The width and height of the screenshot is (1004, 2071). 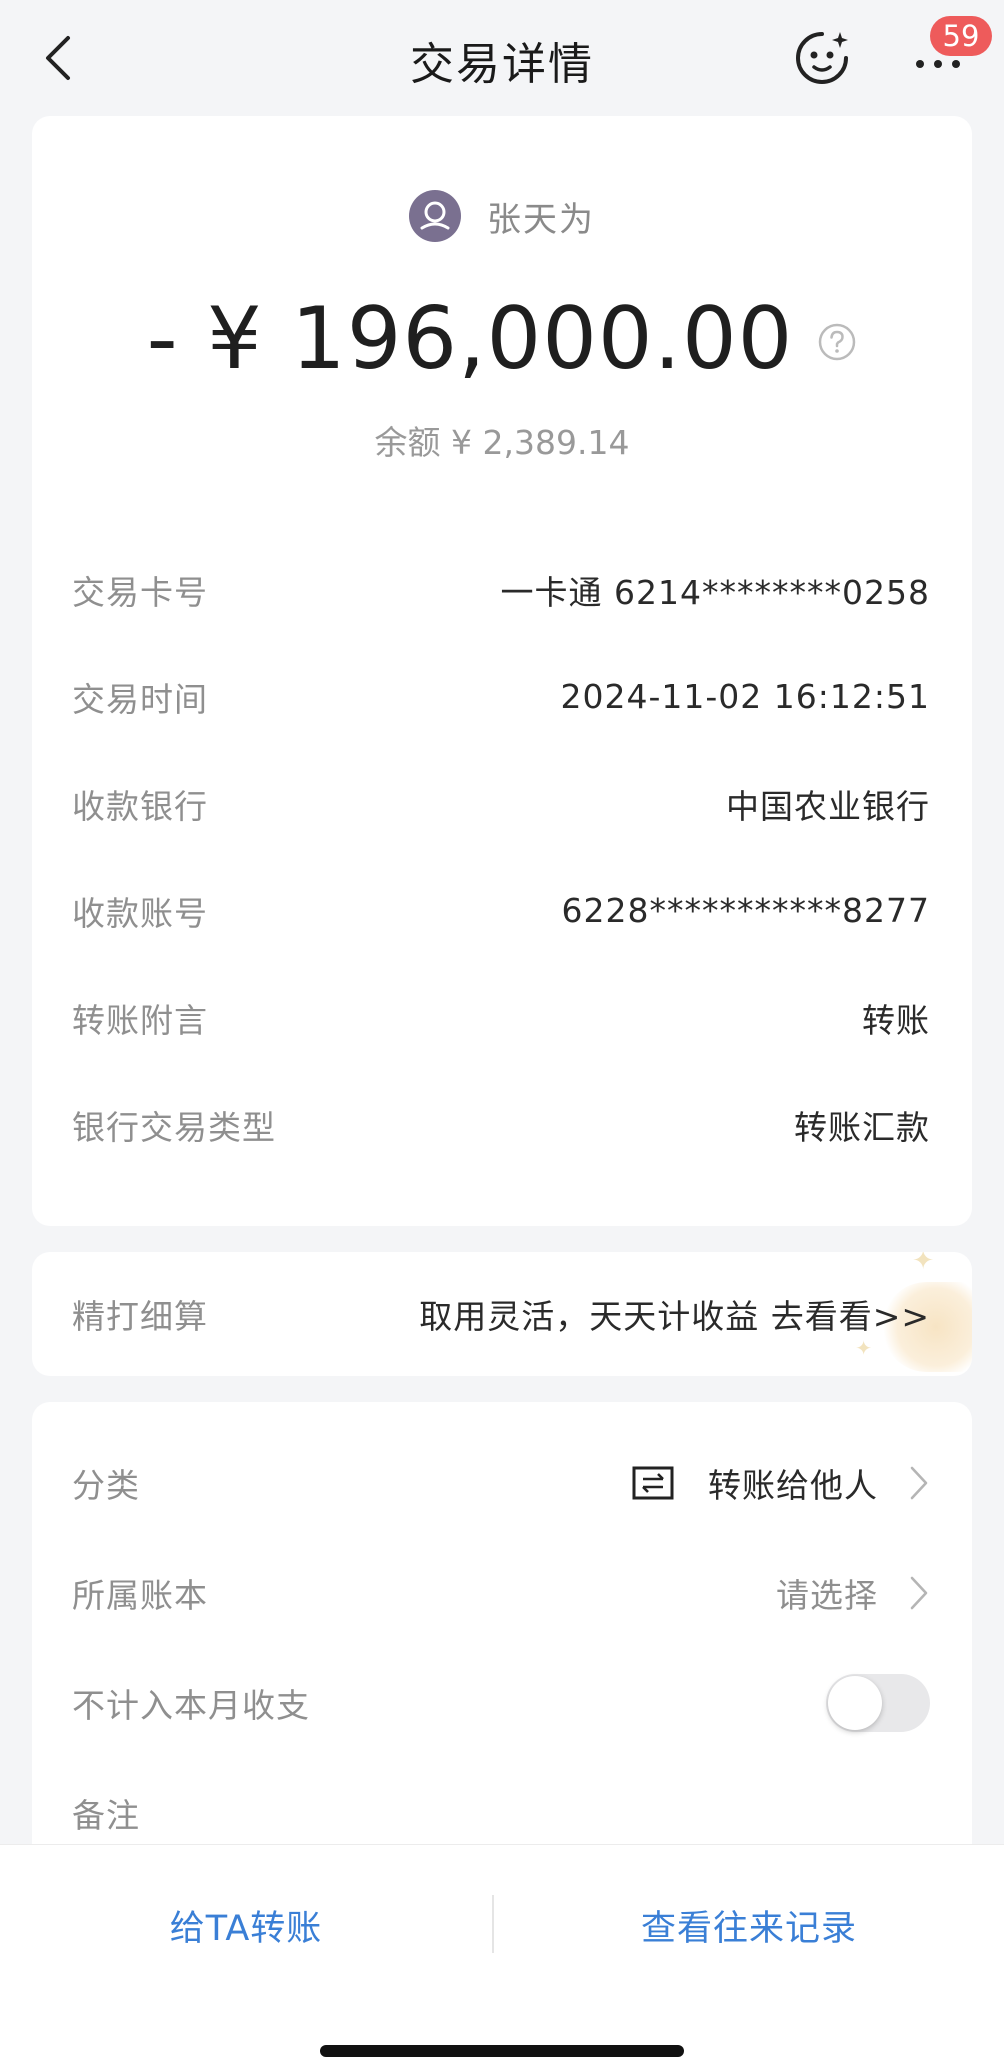 I want to click on exclude-monthly-row: 不计入本月收支, so click(x=501, y=1703).